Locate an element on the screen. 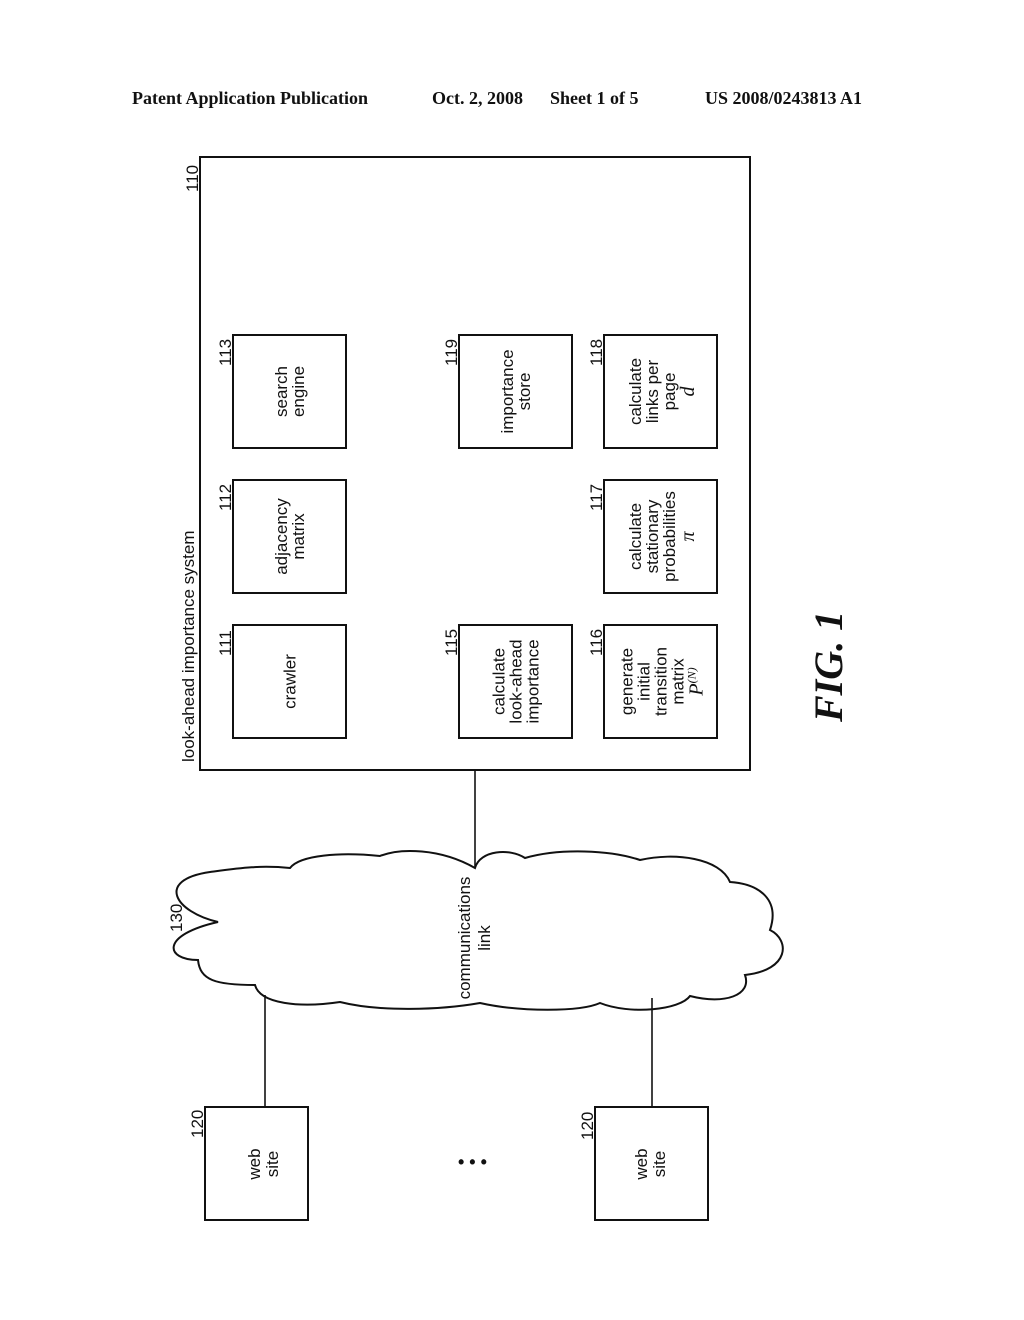  figure-label: FIG. 1 is located at coordinates (828, 667).